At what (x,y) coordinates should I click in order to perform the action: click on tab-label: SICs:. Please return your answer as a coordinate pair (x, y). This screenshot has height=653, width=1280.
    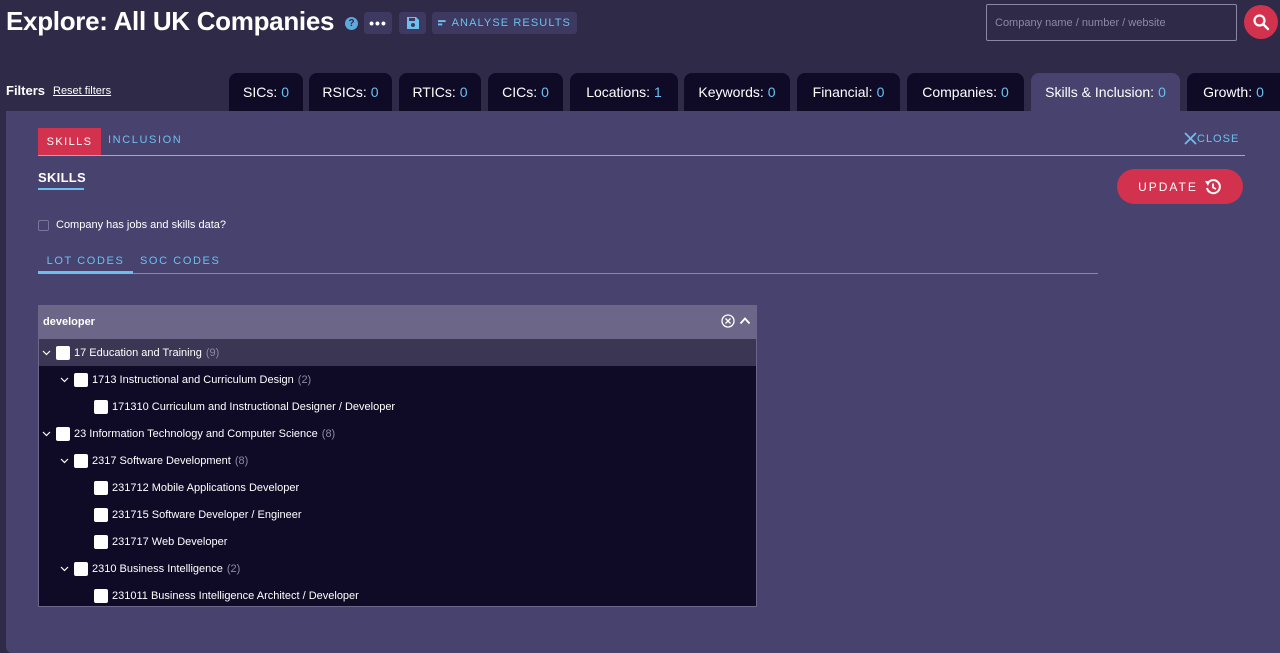
    Looking at the image, I should click on (260, 92).